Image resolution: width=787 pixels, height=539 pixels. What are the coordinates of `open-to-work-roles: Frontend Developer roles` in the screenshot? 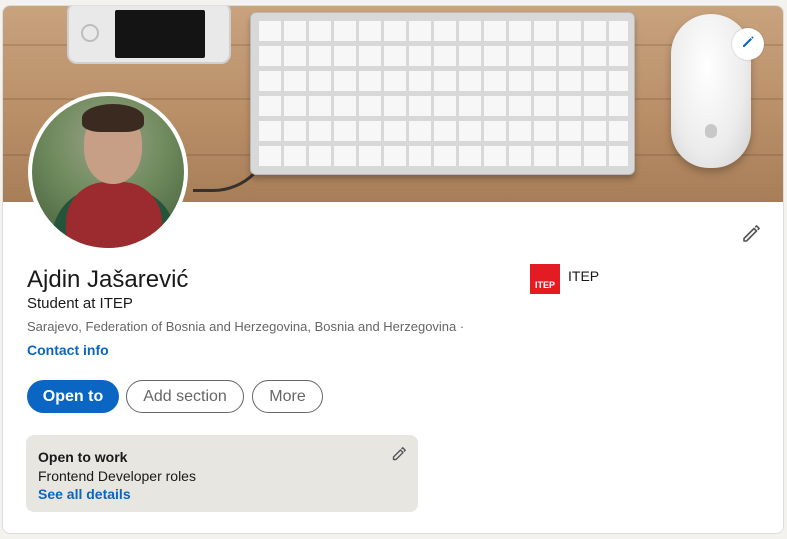 It's located at (117, 476).